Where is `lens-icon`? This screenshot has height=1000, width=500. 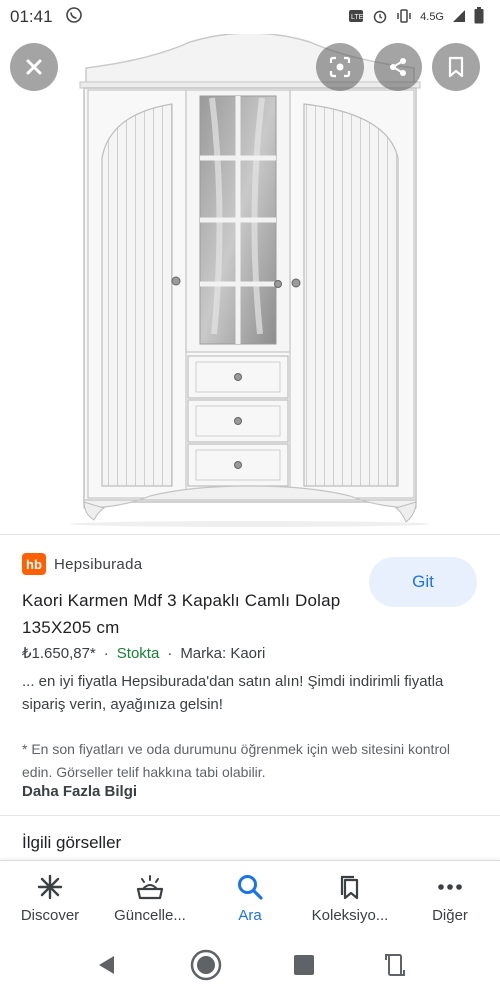 lens-icon is located at coordinates (340, 67).